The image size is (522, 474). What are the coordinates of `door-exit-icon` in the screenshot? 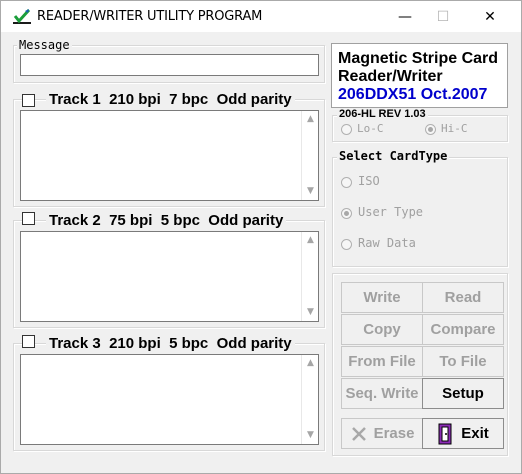 It's located at (445, 433).